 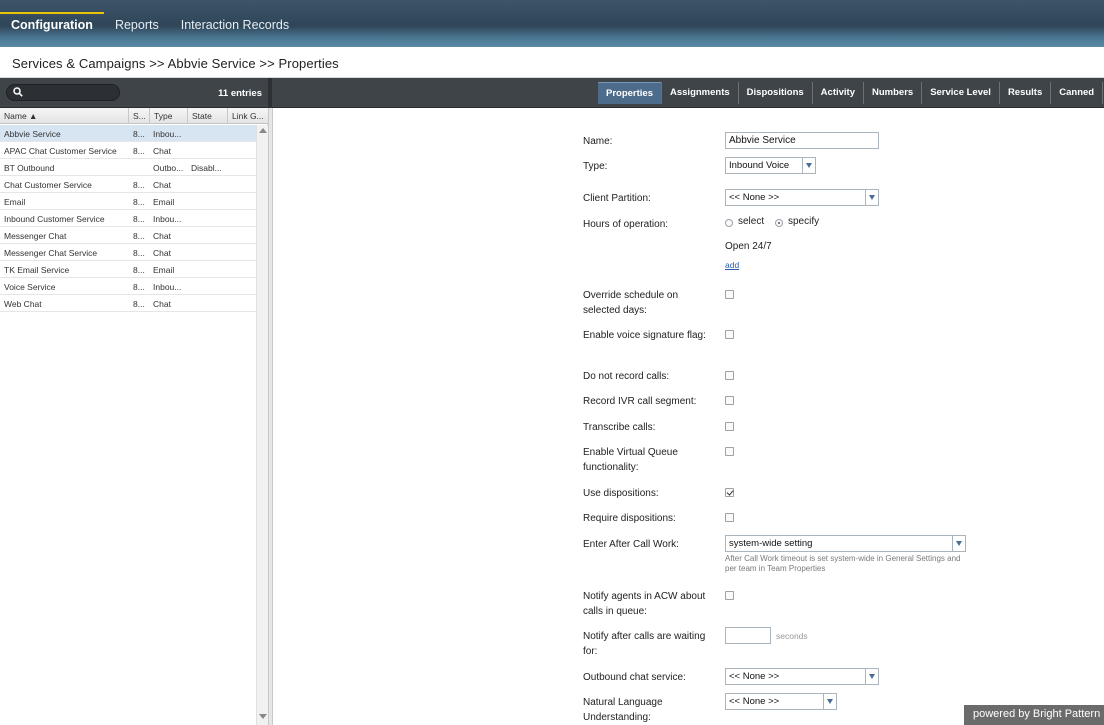 I want to click on table-row: Web Chat 8... Chat, so click(x=128, y=303).